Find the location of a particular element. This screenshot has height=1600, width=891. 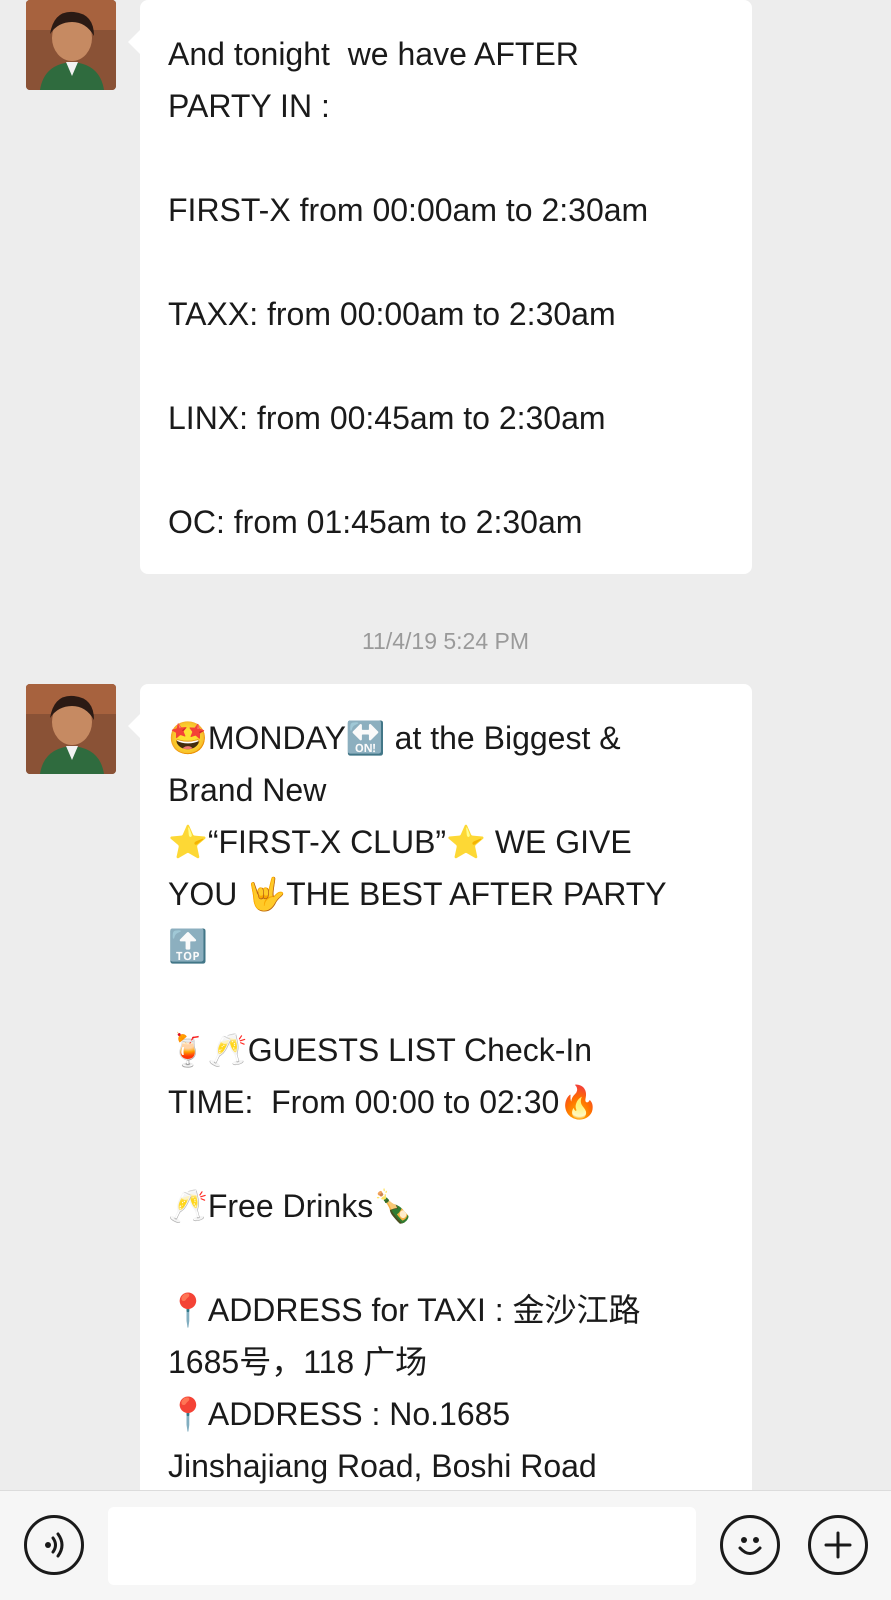

message-text-line: TAXX: from 00:00am to 2:30am is located at coordinates (392, 314).